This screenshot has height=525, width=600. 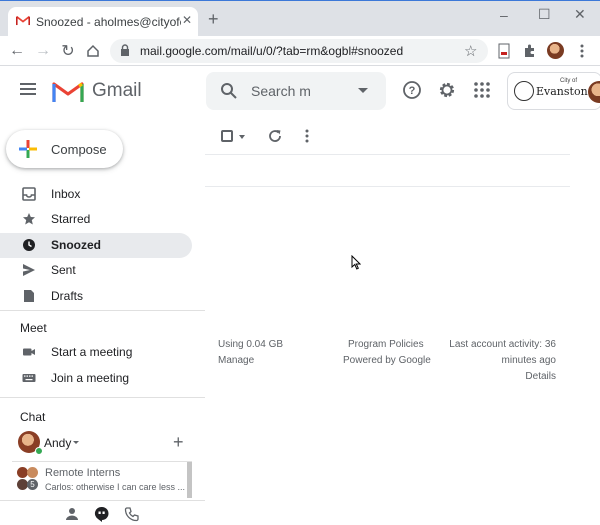 What do you see at coordinates (470, 51) in the screenshot?
I see `bookmark-star-icon: ☆` at bounding box center [470, 51].